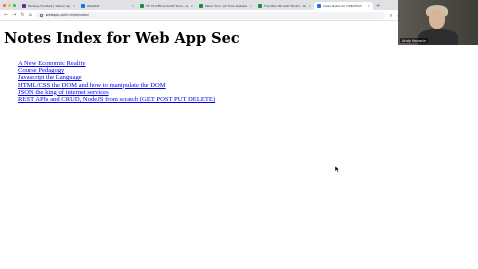  What do you see at coordinates (129, 75) in the screenshot?
I see `list-item: Javascript the Language` at bounding box center [129, 75].